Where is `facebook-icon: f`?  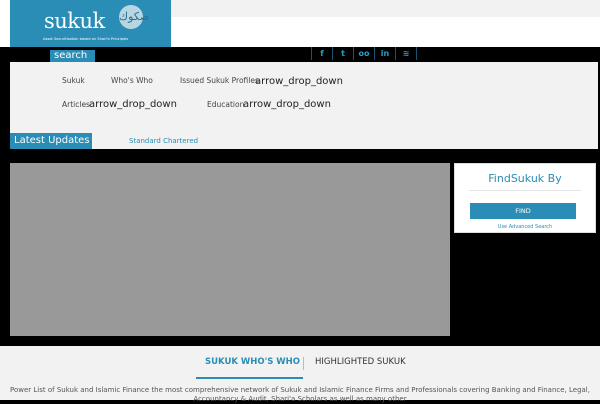
facebook-icon: f is located at coordinates (321, 53).